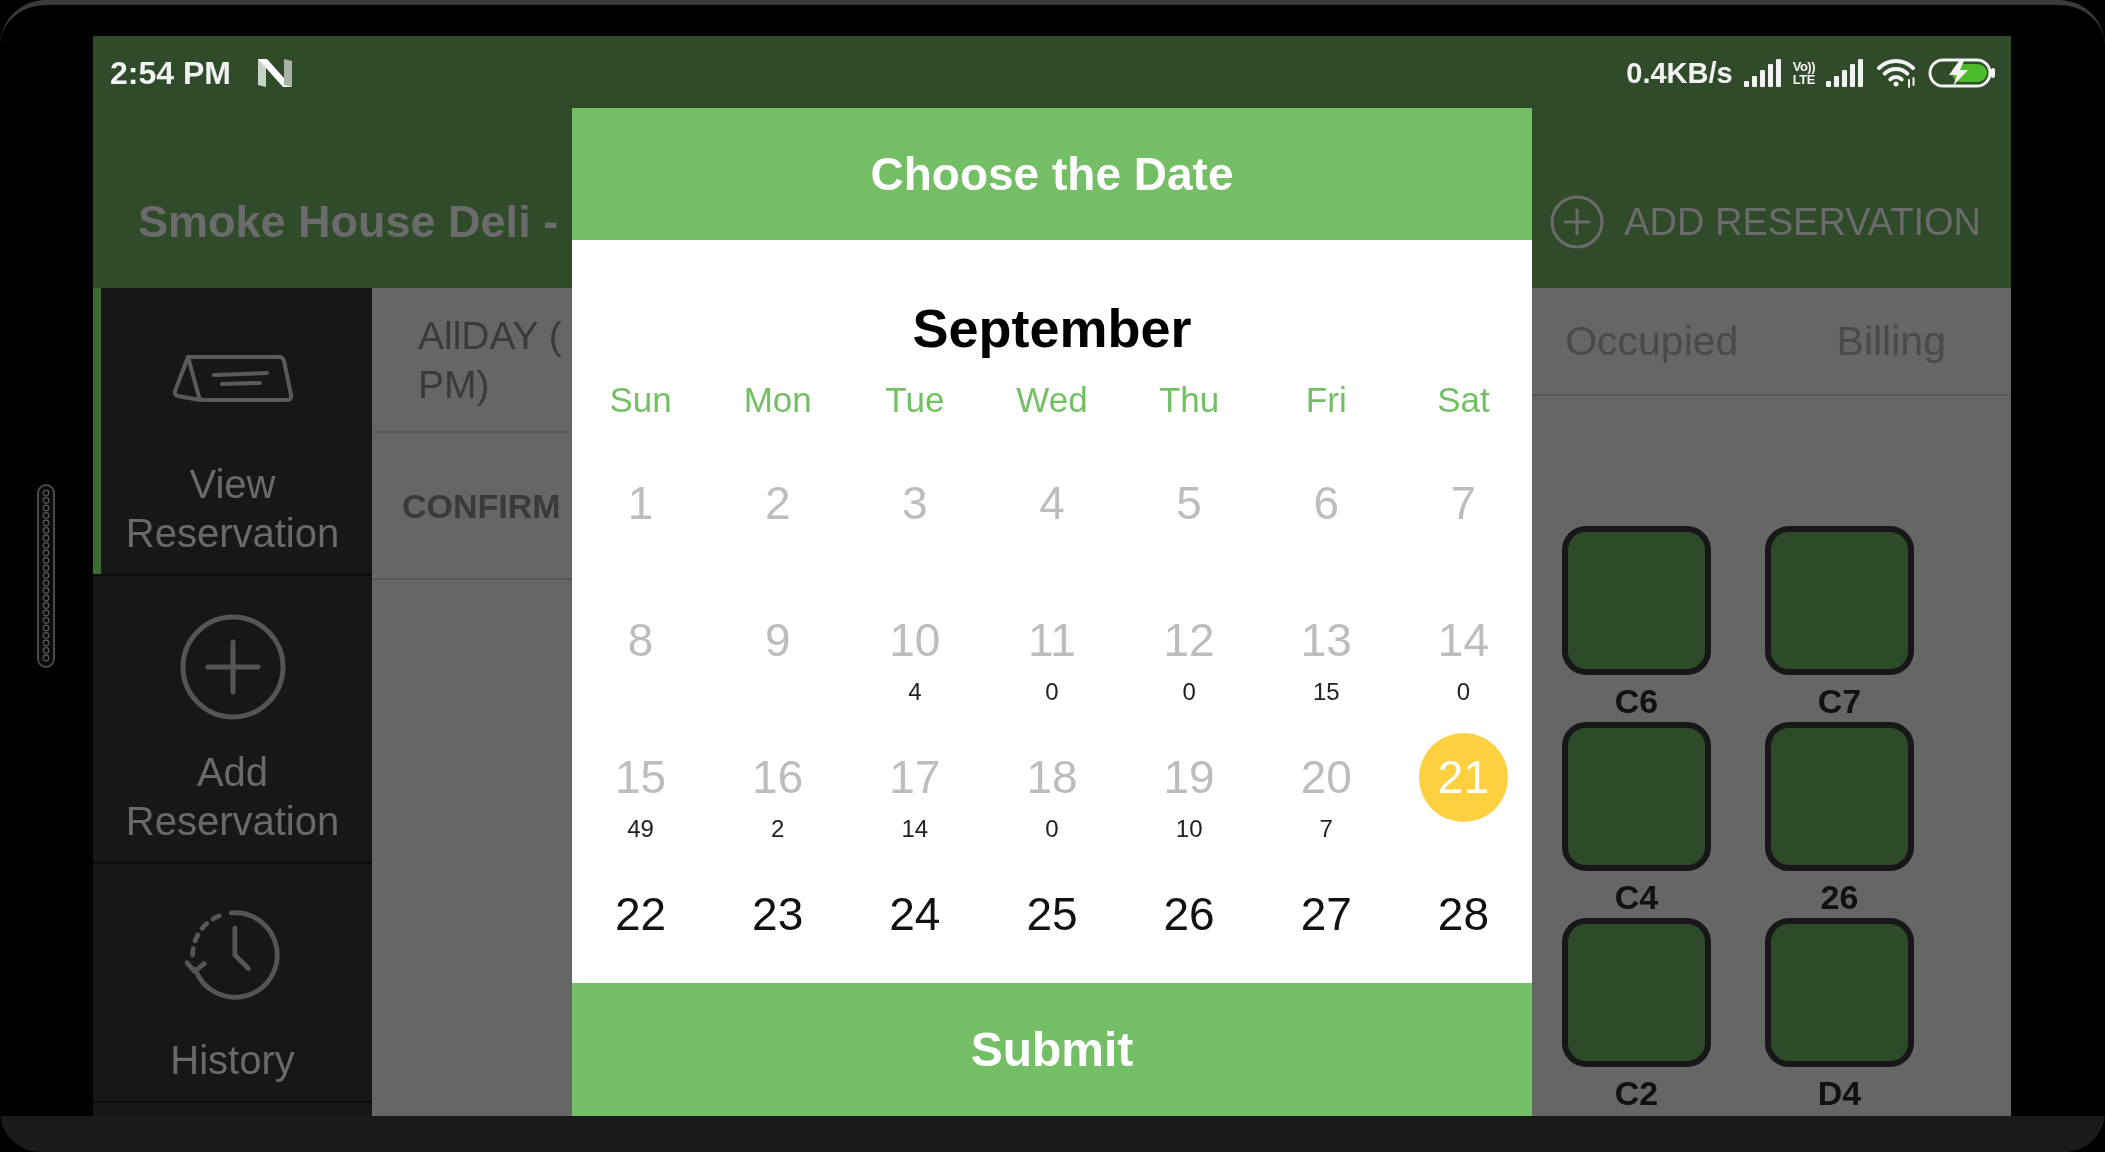 The image size is (2105, 1152). What do you see at coordinates (1326, 914) in the screenshot?
I see `calendar-day: 27` at bounding box center [1326, 914].